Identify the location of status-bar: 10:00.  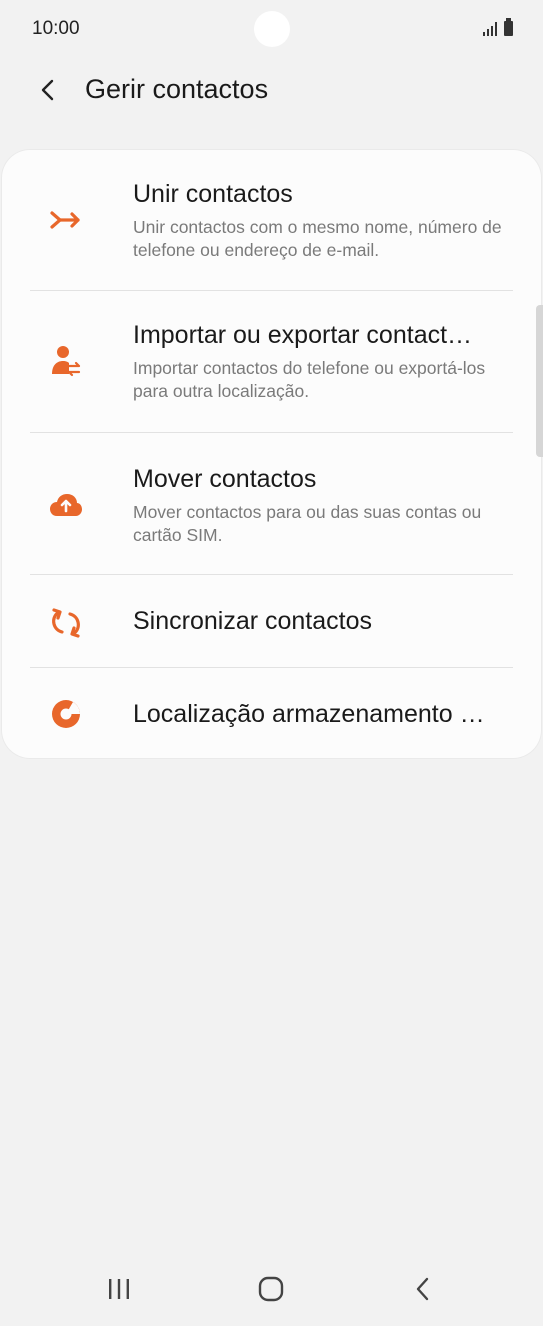
(271, 29).